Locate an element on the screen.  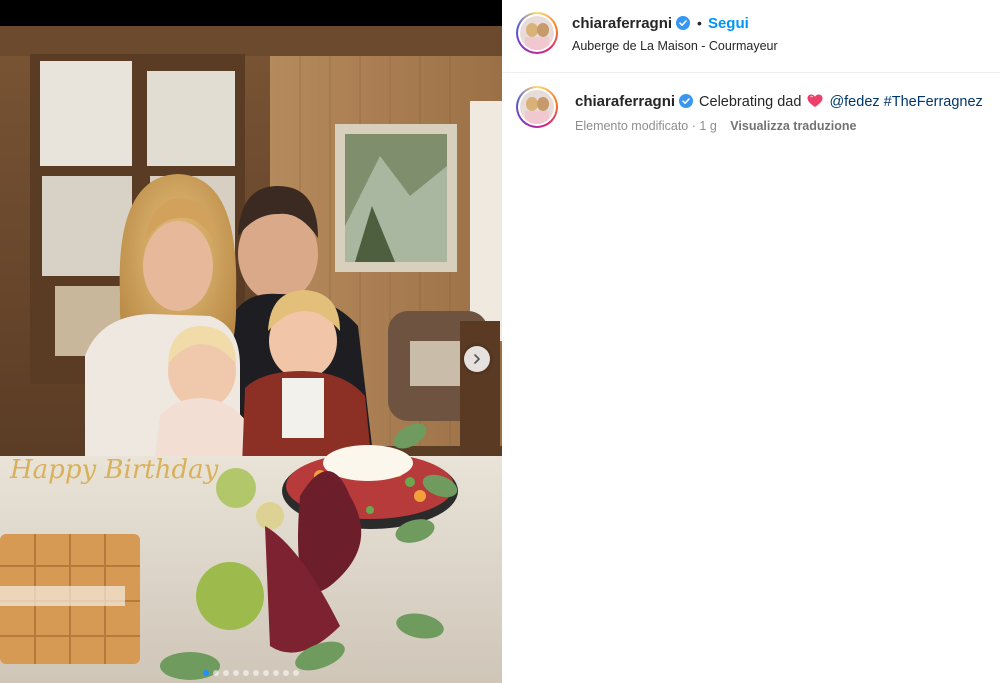
carousel-dots is located at coordinates (251, 673).